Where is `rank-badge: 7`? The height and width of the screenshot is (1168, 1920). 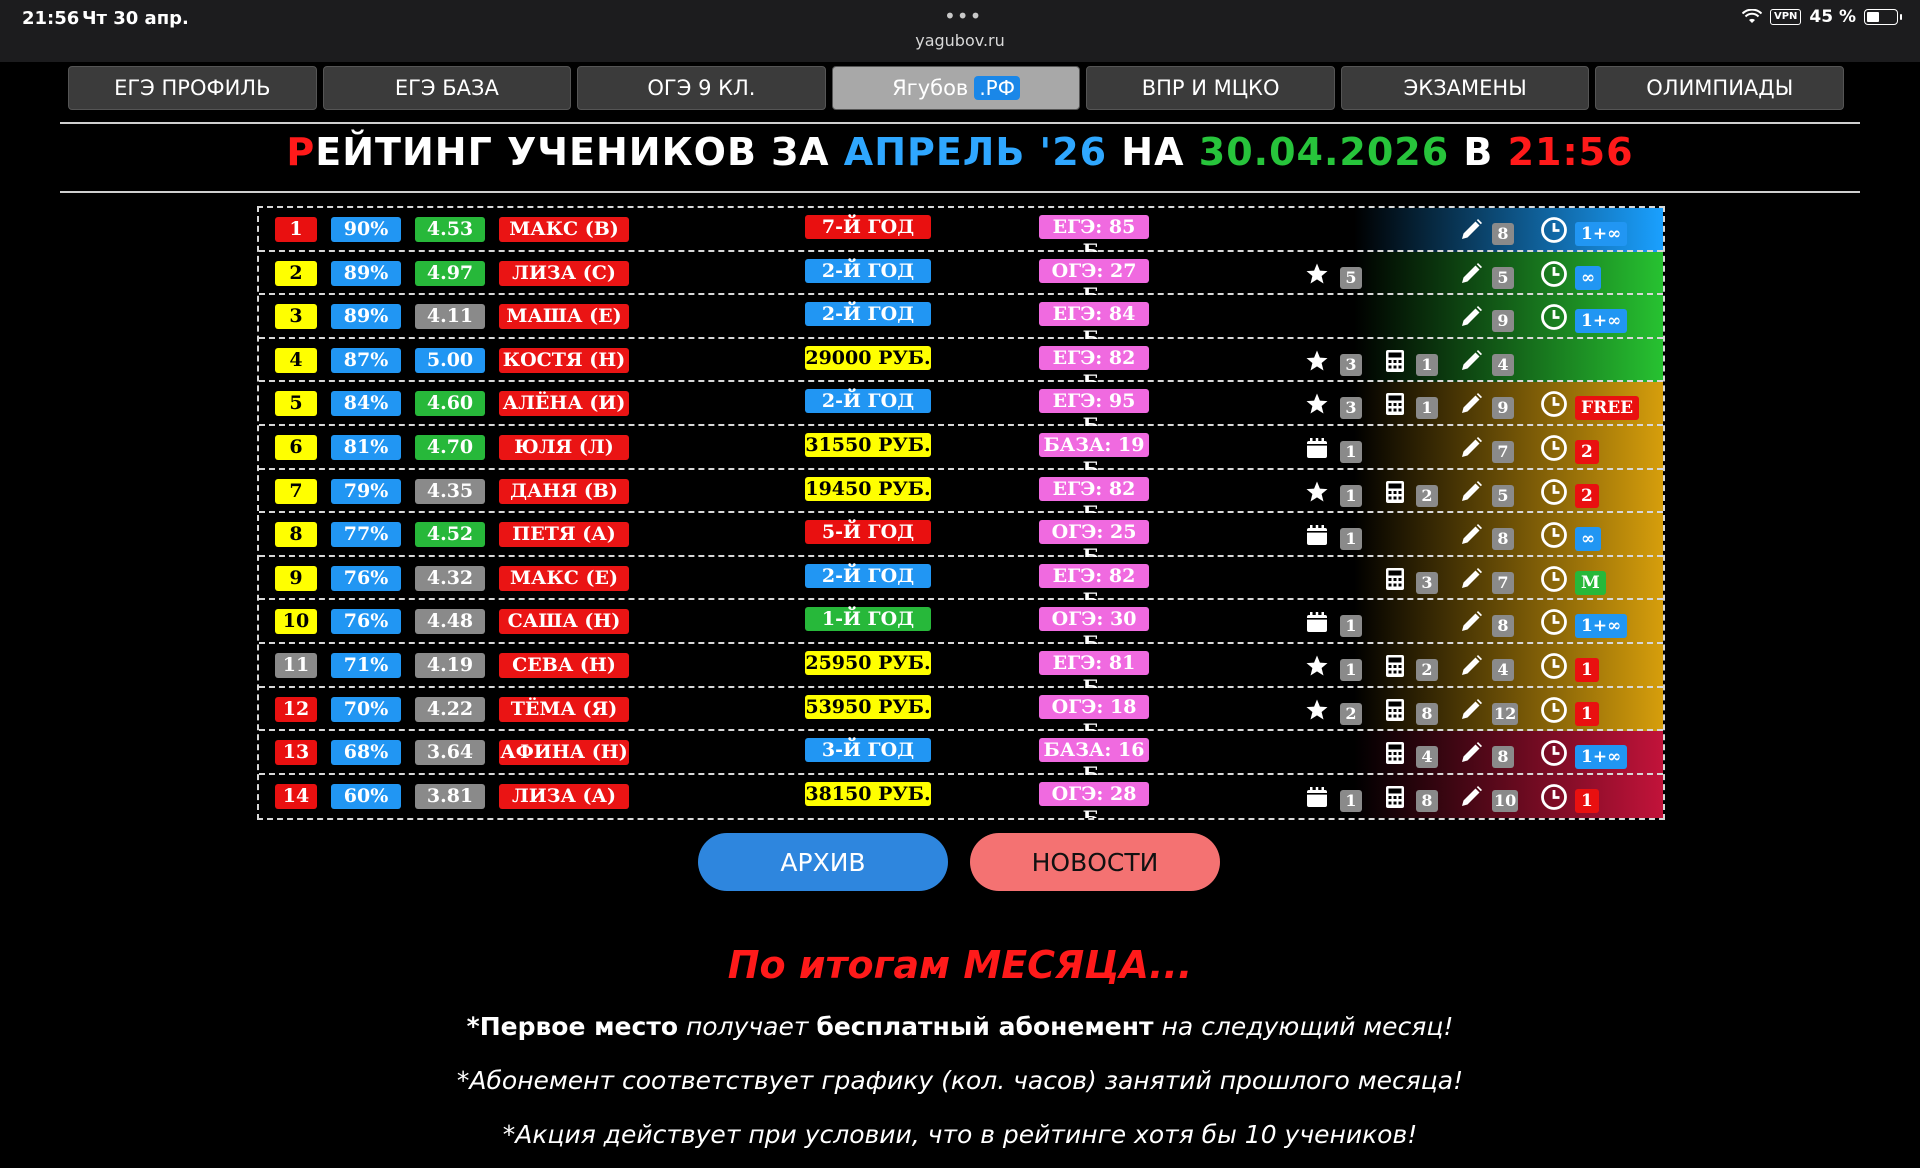 rank-badge: 7 is located at coordinates (296, 491).